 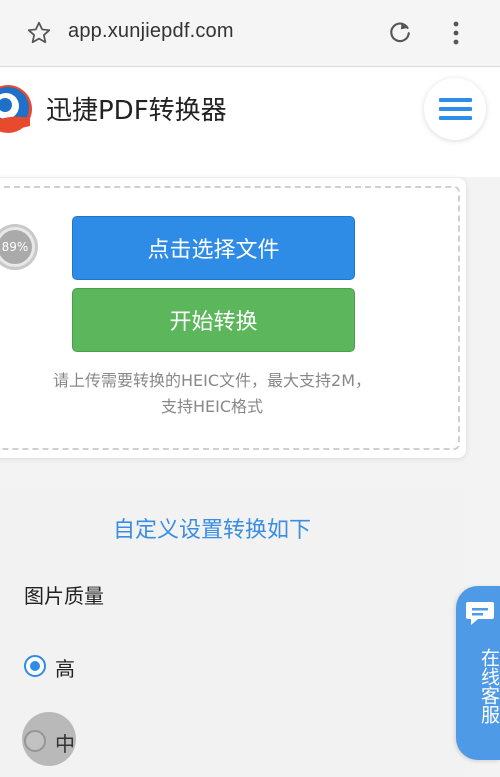 I want to click on hamburger-icon, so click(x=455, y=100).